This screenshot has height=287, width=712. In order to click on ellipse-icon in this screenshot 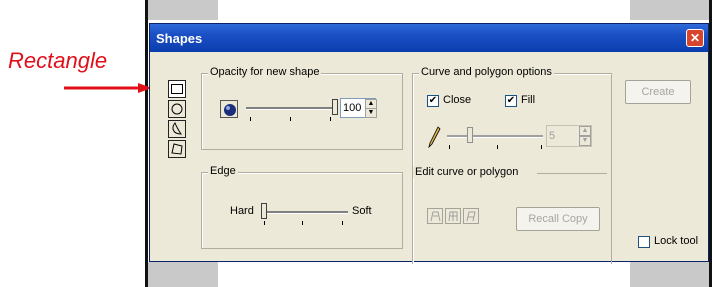, I will do `click(177, 109)`.